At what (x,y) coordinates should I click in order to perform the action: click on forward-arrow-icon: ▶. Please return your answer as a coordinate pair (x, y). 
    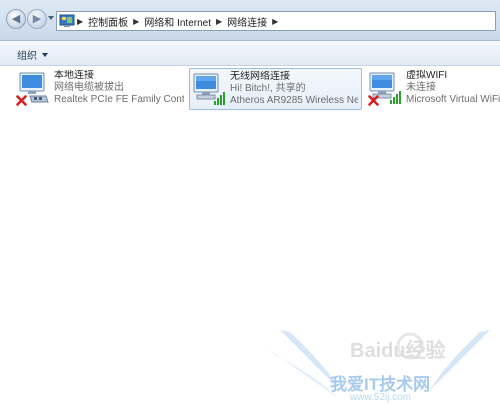
    Looking at the image, I should click on (37, 18).